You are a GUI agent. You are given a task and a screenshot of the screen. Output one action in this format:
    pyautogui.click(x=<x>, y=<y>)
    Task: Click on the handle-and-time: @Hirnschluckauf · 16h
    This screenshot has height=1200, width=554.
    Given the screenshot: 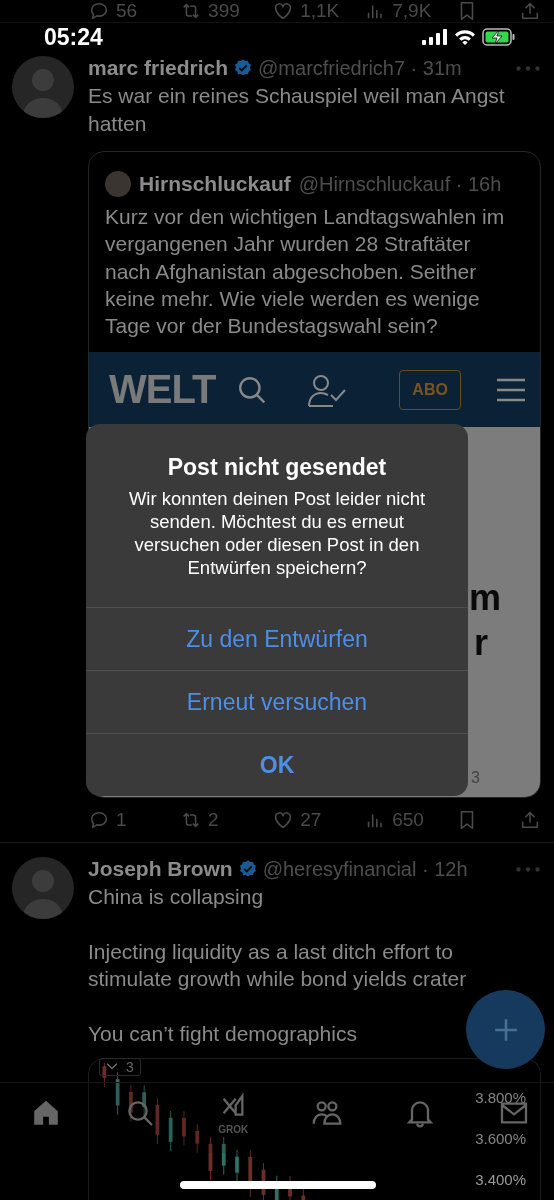 What is the action you would take?
    pyautogui.click(x=400, y=184)
    